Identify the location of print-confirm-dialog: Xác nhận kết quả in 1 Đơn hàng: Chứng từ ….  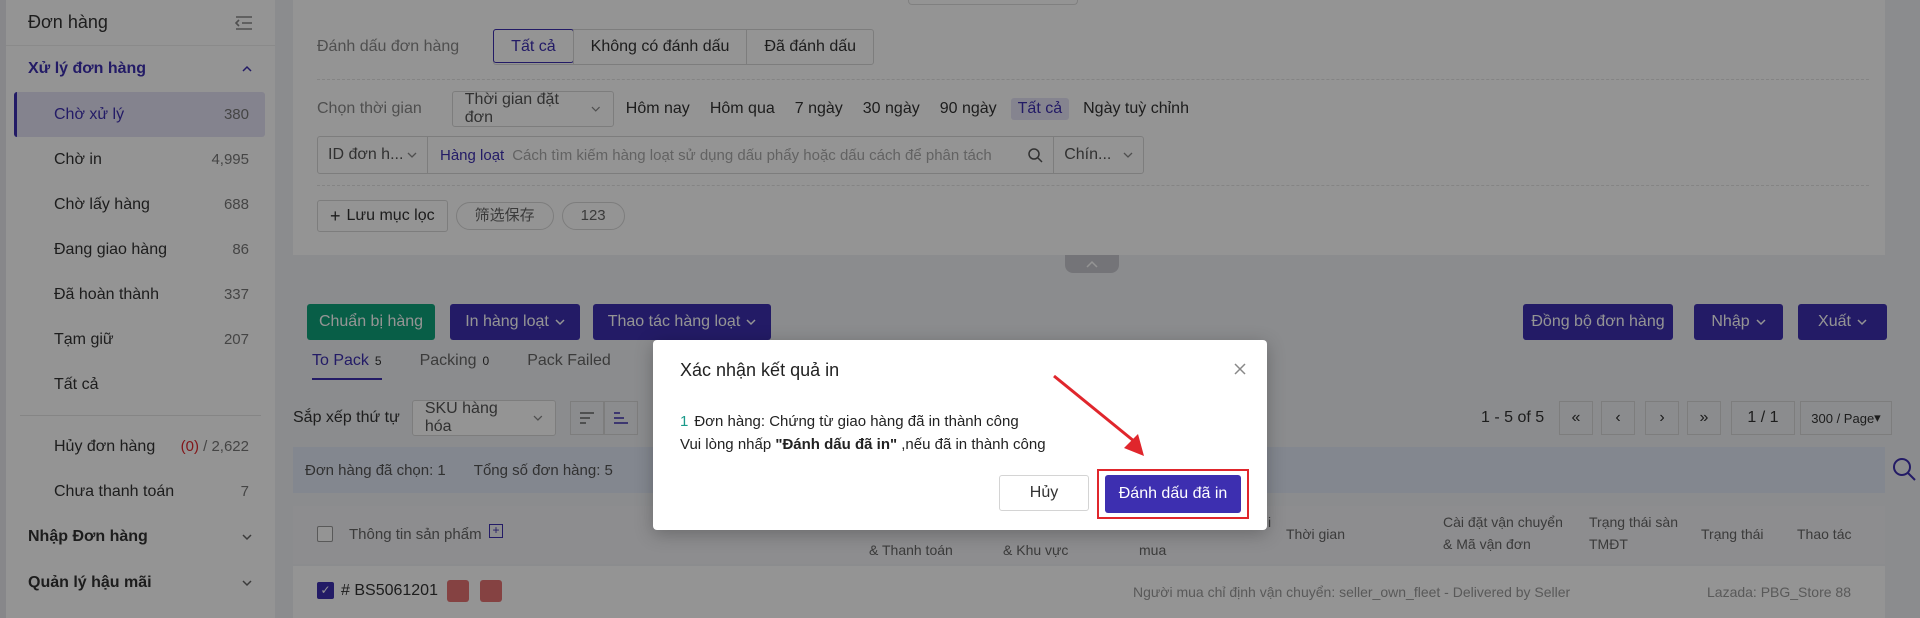
(960, 435).